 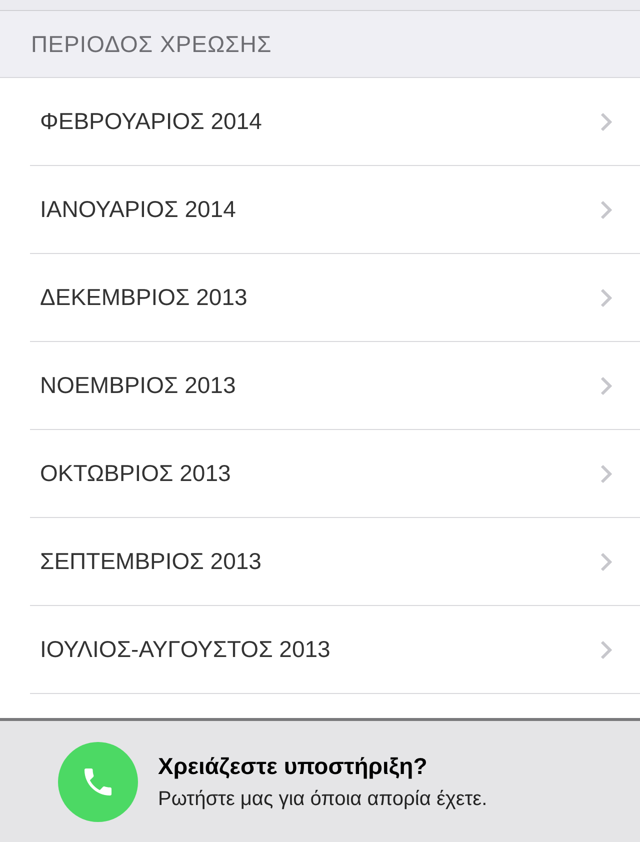 What do you see at coordinates (335, 122) in the screenshot?
I see `period-row: ΦΕΒΡΟΥΑΡΙΟΣ 2014` at bounding box center [335, 122].